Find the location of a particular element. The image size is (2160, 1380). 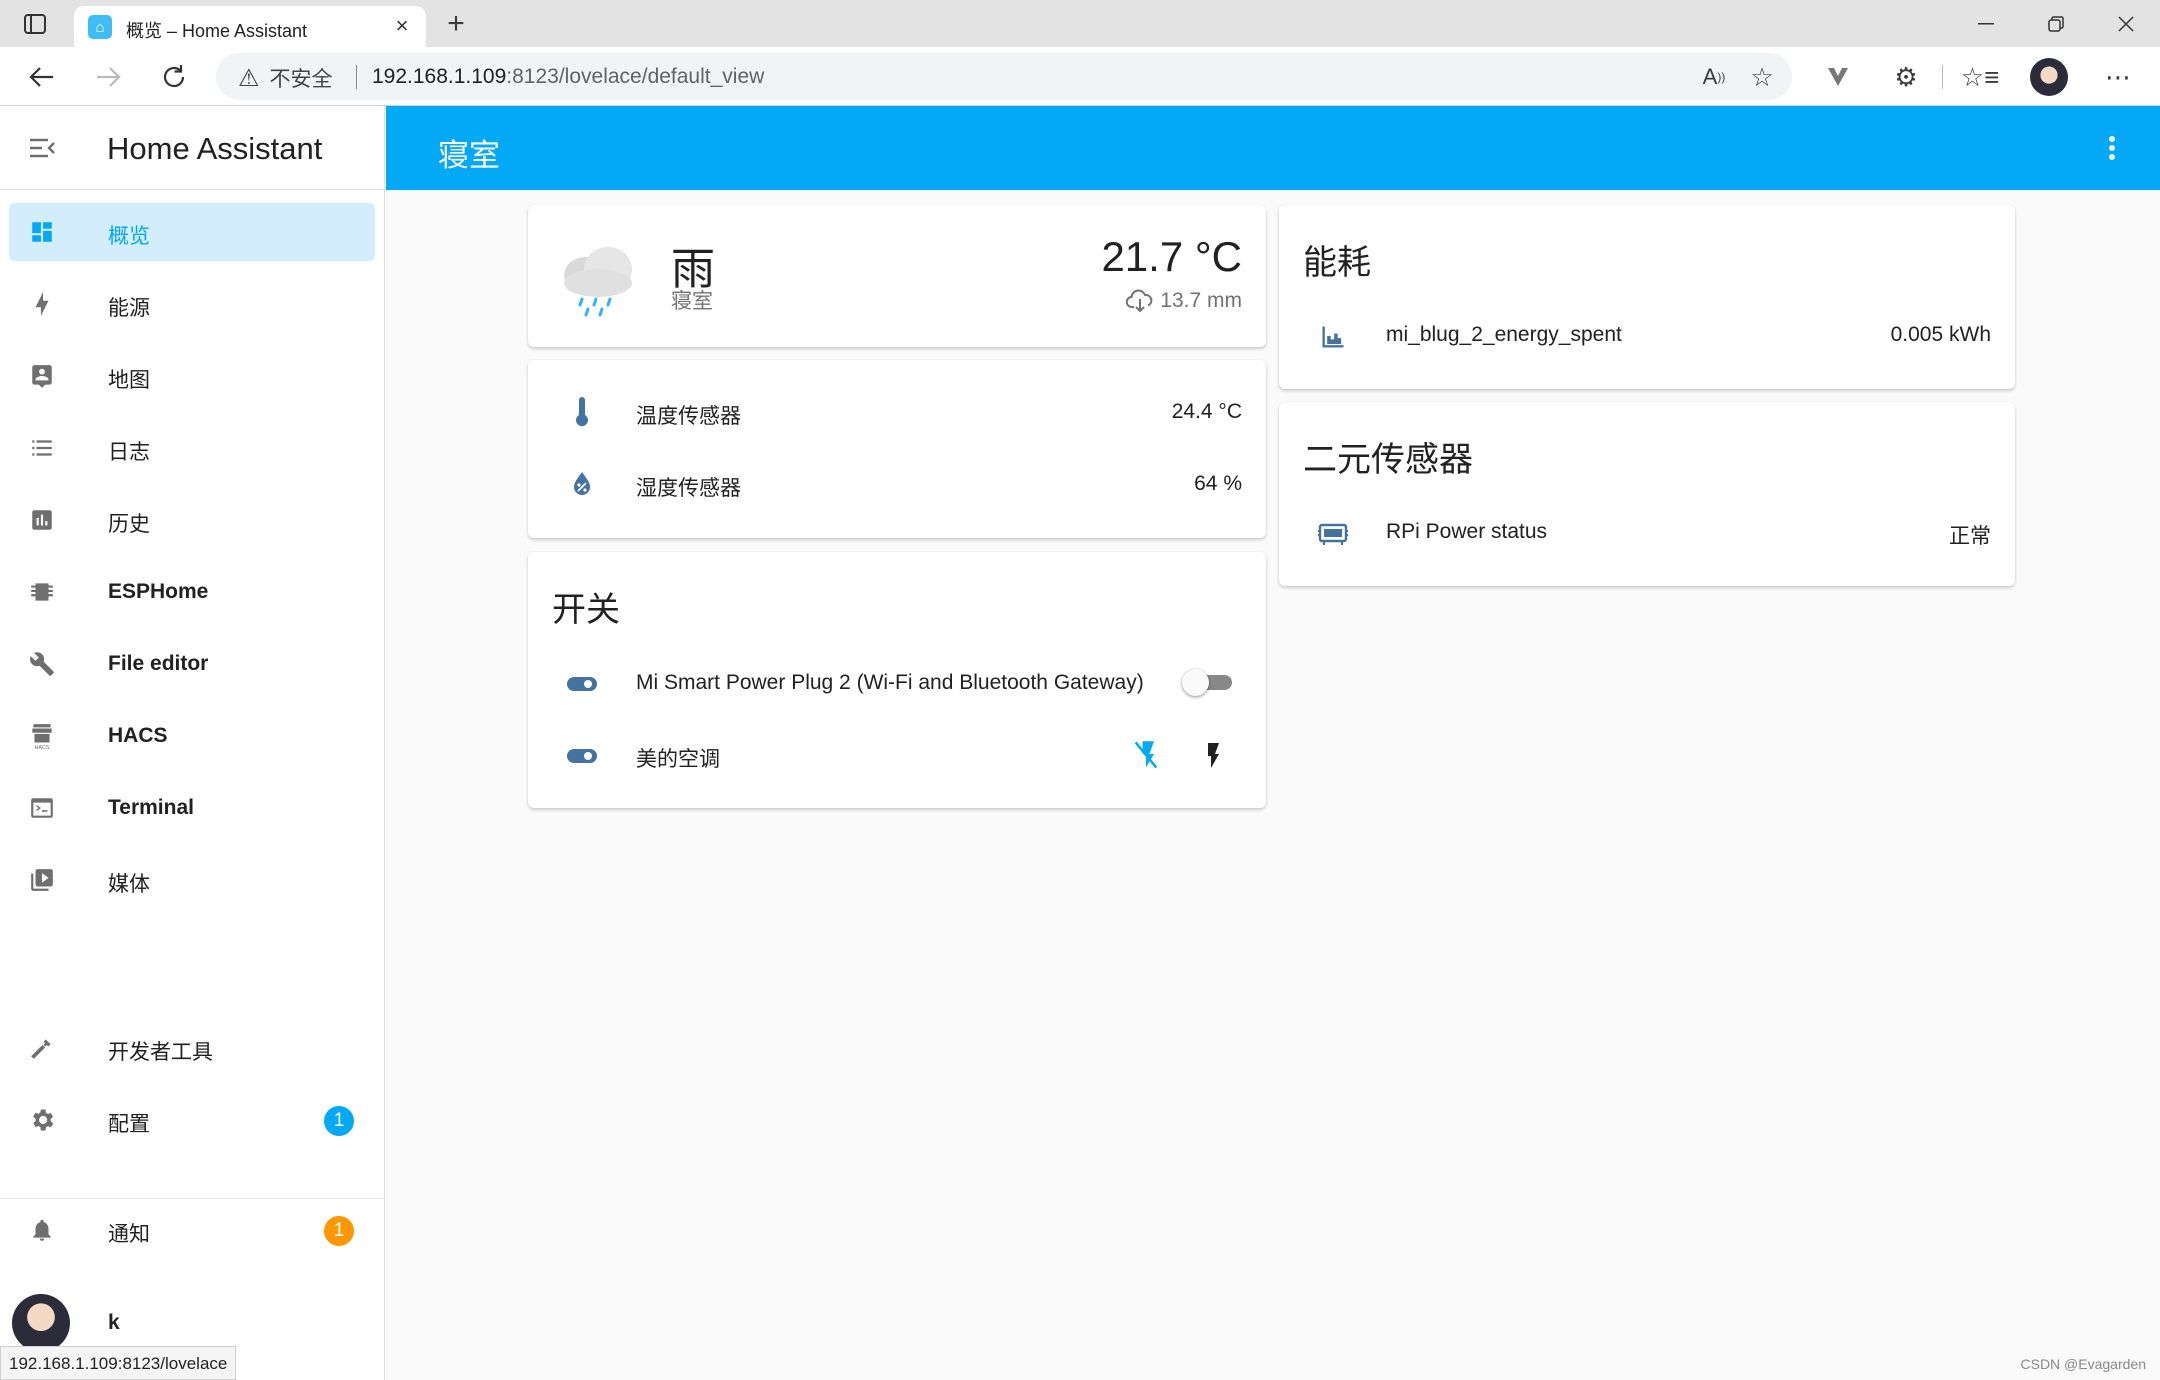

menu-toggle-icon is located at coordinates (42, 148).